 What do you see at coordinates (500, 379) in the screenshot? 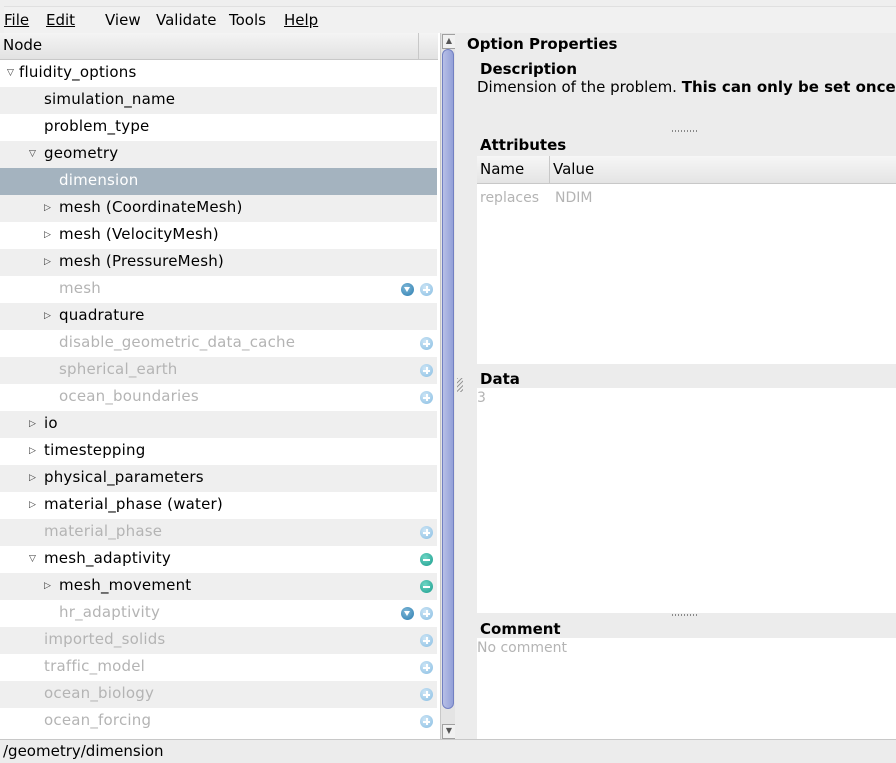
I see `data-title: Data` at bounding box center [500, 379].